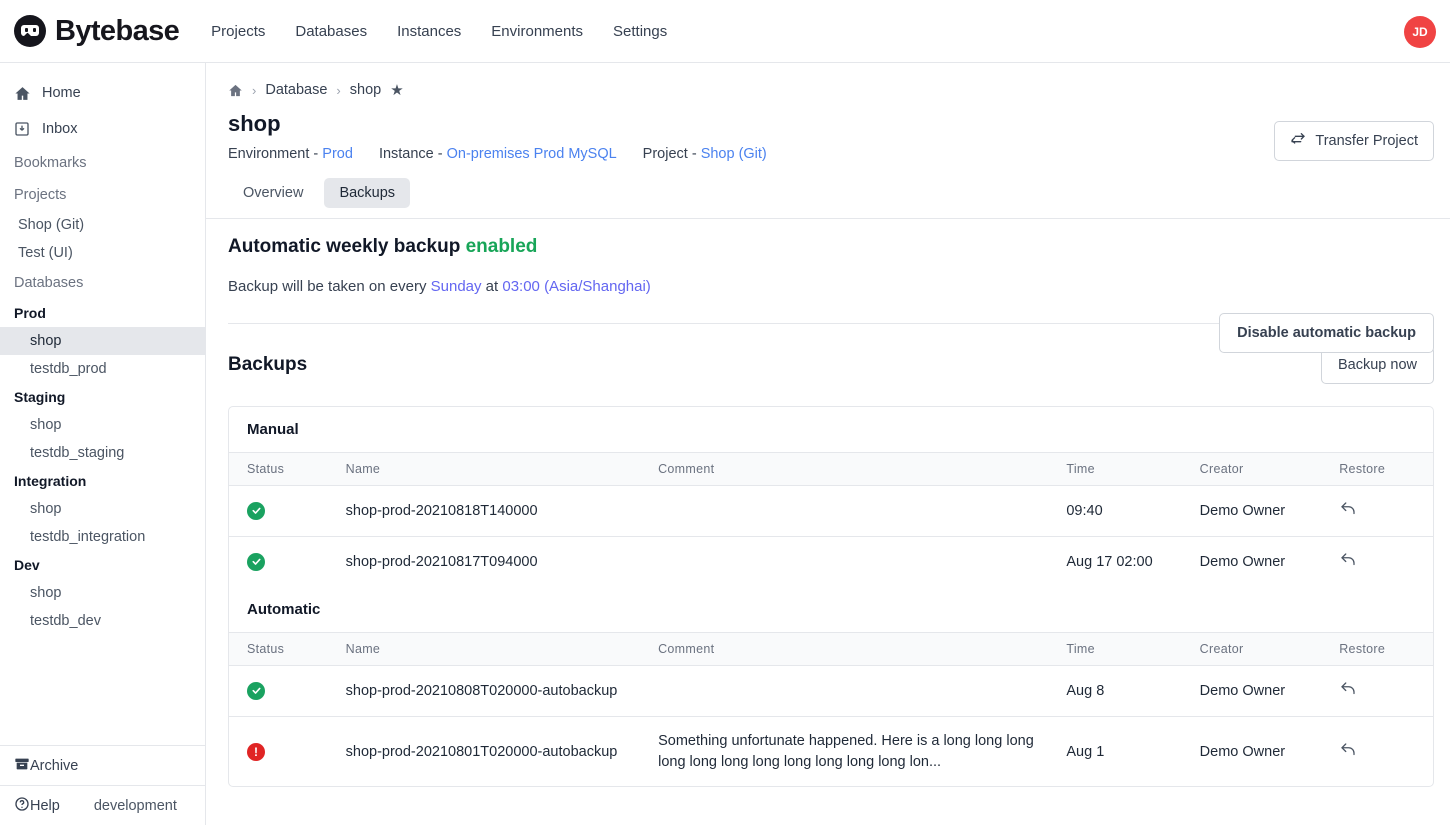 Image resolution: width=1450 pixels, height=825 pixels. I want to click on schedule-prefix: Backup will be taken on every, so click(329, 286).